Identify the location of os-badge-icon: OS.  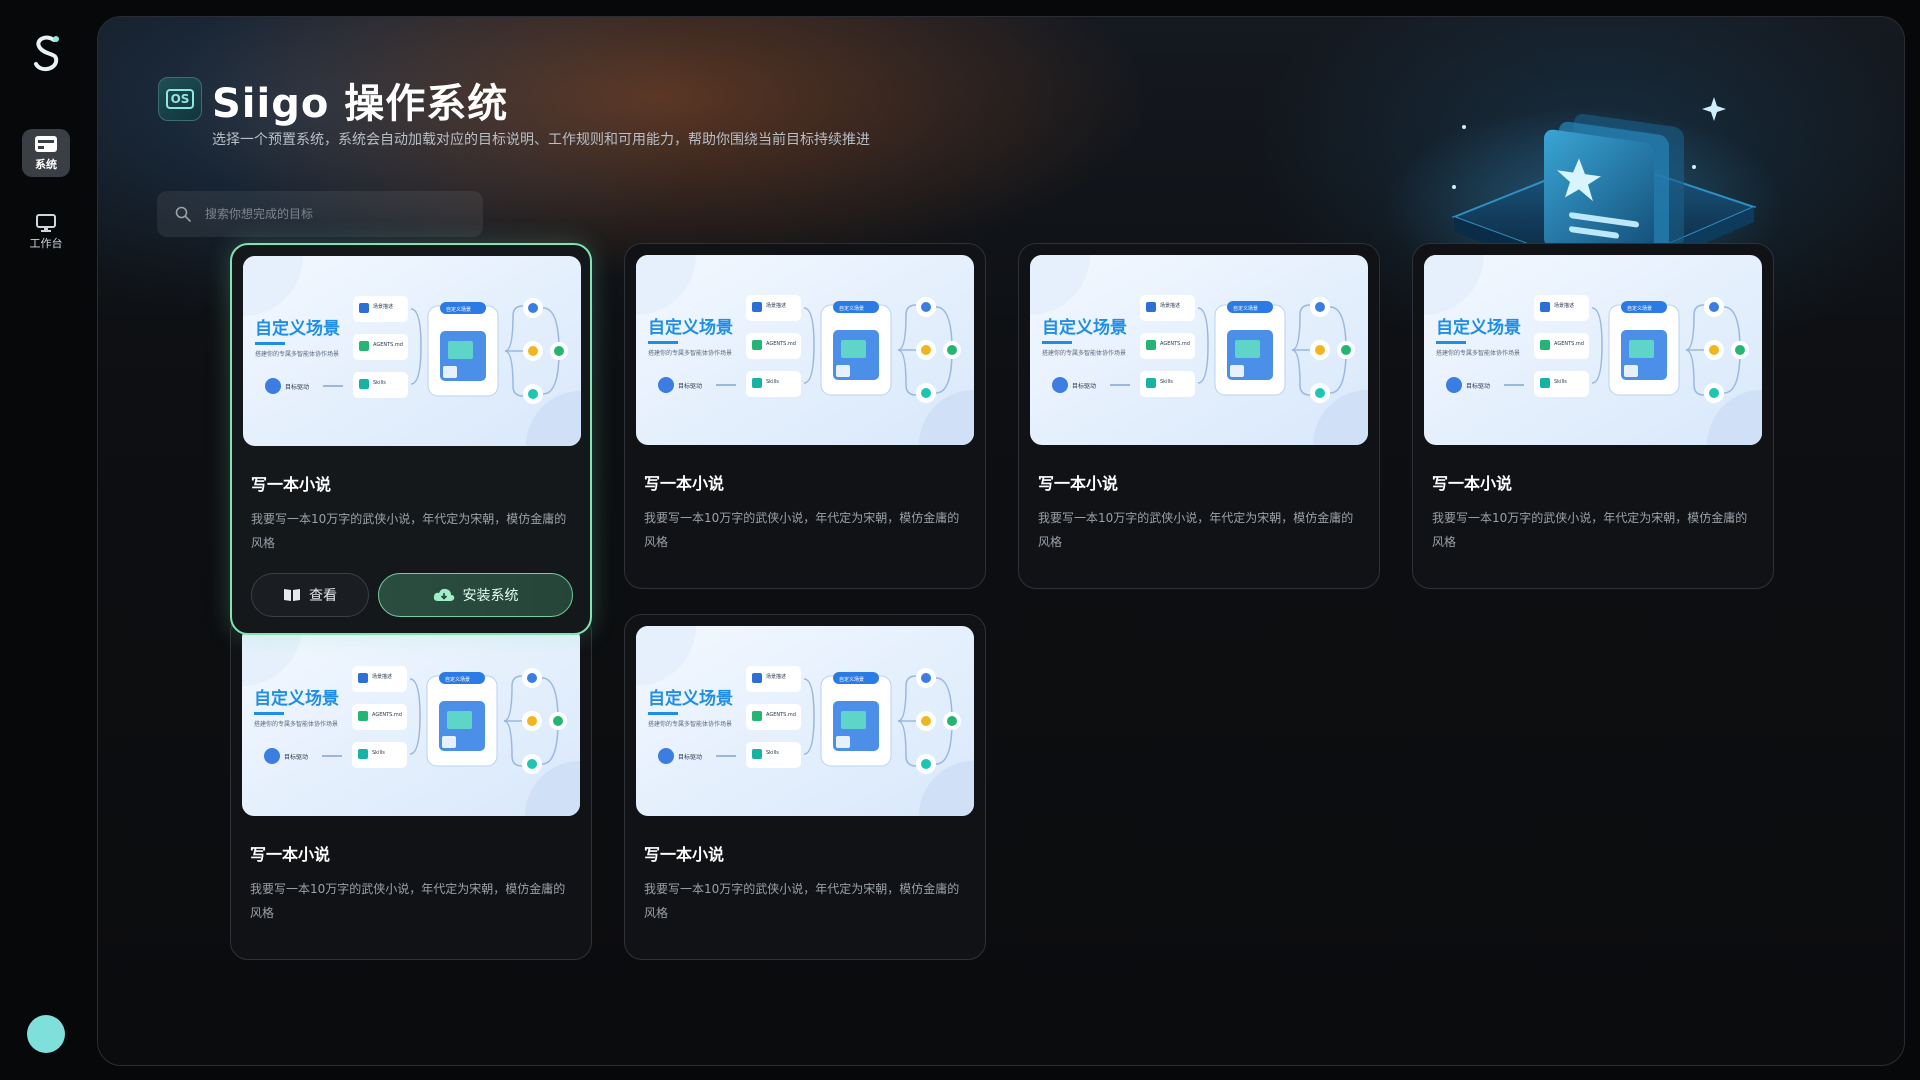
(180, 99).